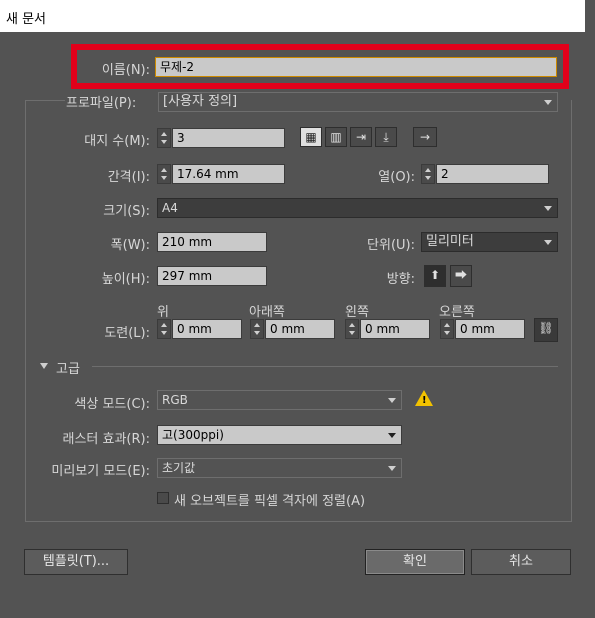  What do you see at coordinates (457, 312) in the screenshot?
I see `bleed-right-label: 오른쪽` at bounding box center [457, 312].